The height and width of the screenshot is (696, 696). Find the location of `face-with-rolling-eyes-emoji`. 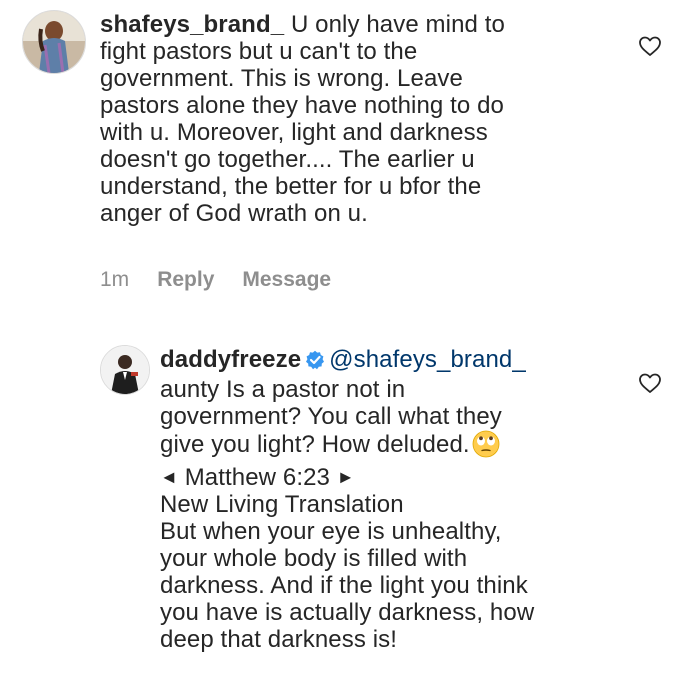

face-with-rolling-eyes-emoji is located at coordinates (486, 447).